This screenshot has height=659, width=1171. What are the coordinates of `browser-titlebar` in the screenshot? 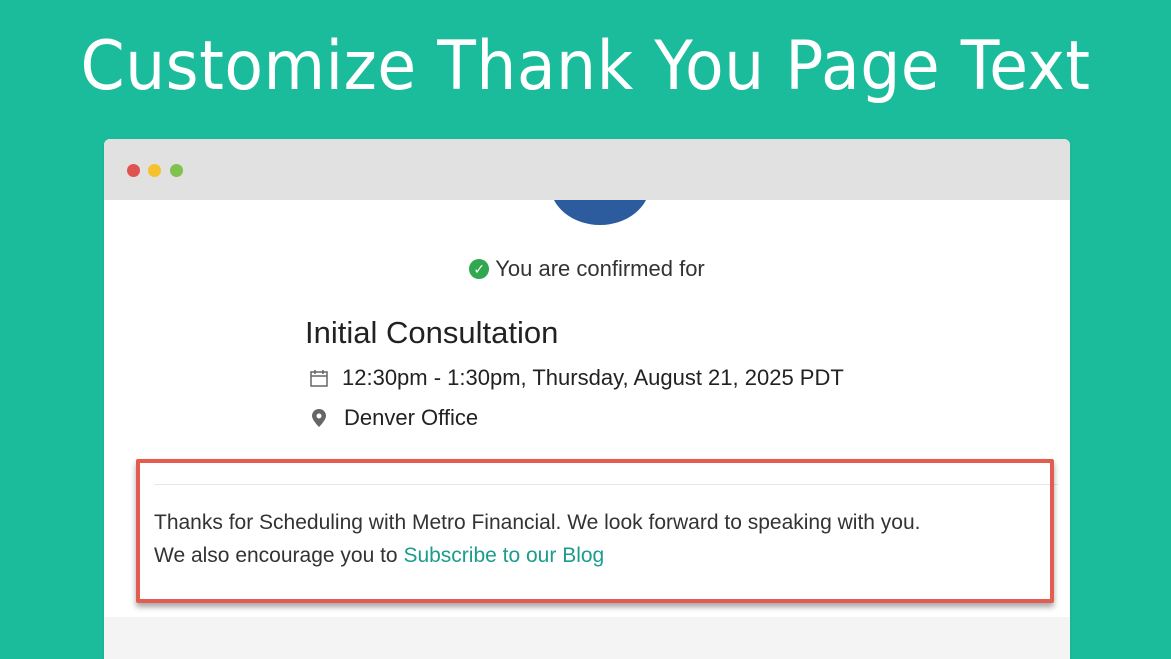 It's located at (587, 169).